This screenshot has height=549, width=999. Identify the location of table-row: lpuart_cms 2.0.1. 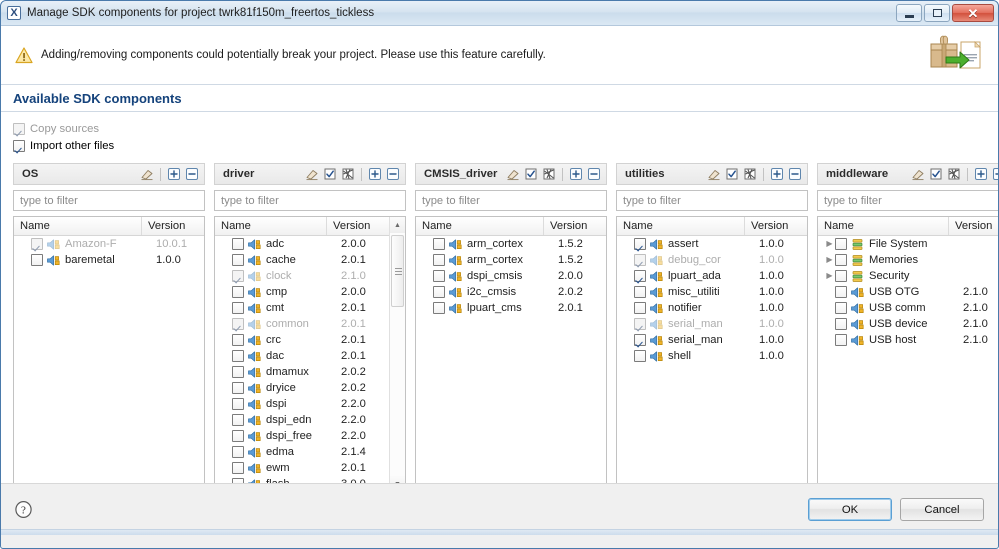
(511, 308).